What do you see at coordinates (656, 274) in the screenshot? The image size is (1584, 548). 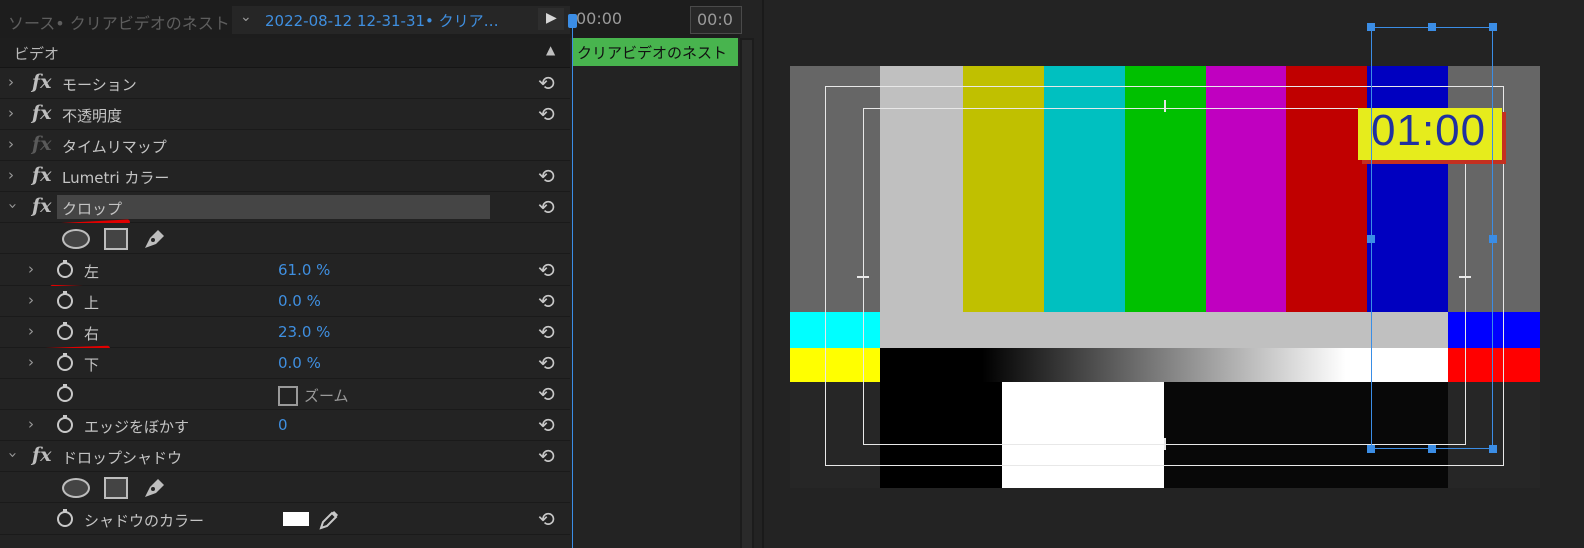 I see `effect-timeline: 00:00 00:0 クリアビデオのネスト` at bounding box center [656, 274].